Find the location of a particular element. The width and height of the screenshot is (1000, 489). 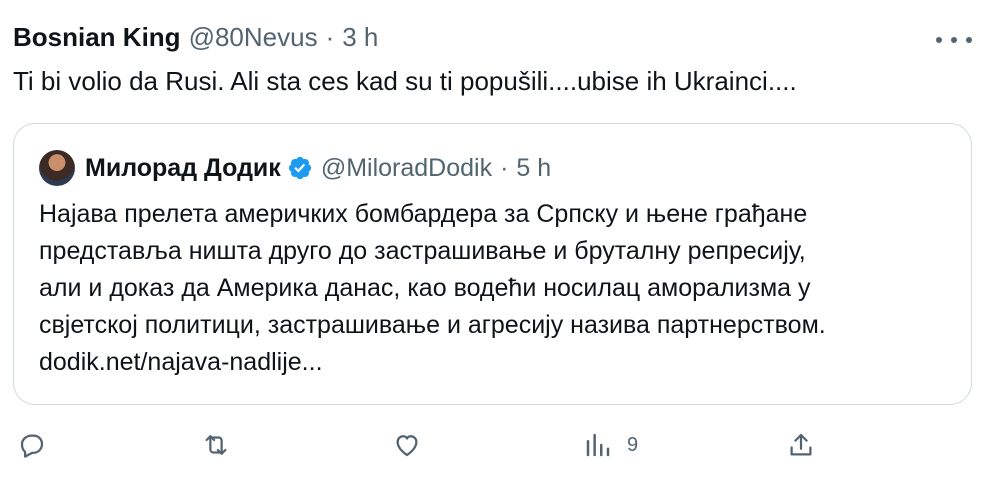

retweet-icon is located at coordinates (216, 445).